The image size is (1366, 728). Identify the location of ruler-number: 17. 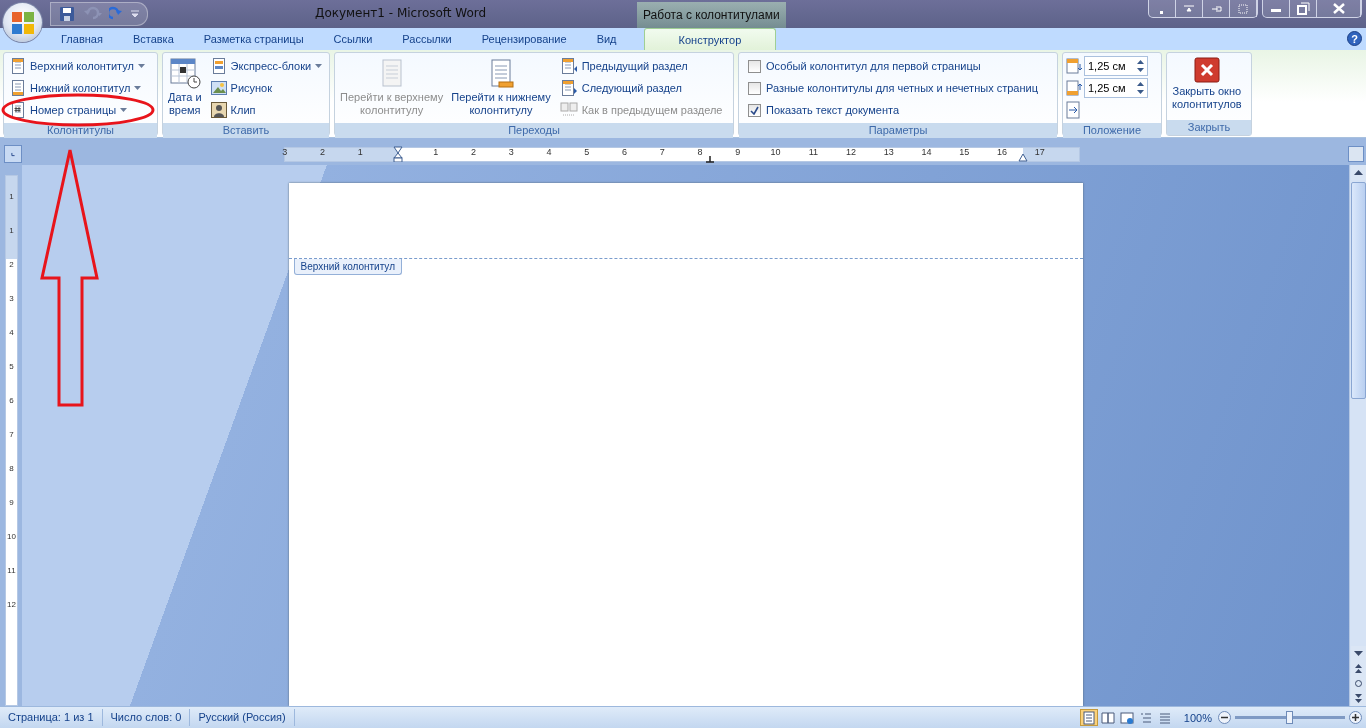
(1039, 152).